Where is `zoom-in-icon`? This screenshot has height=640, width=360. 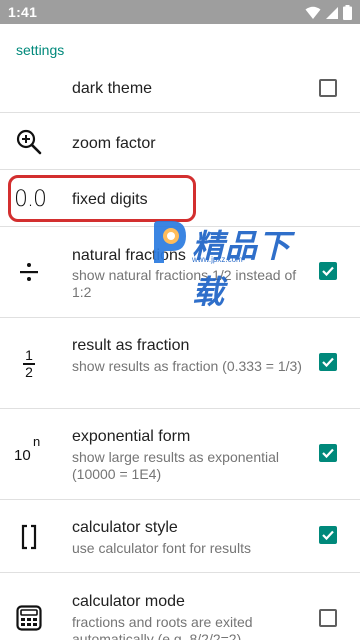
zoom-in-icon is located at coordinates (29, 142).